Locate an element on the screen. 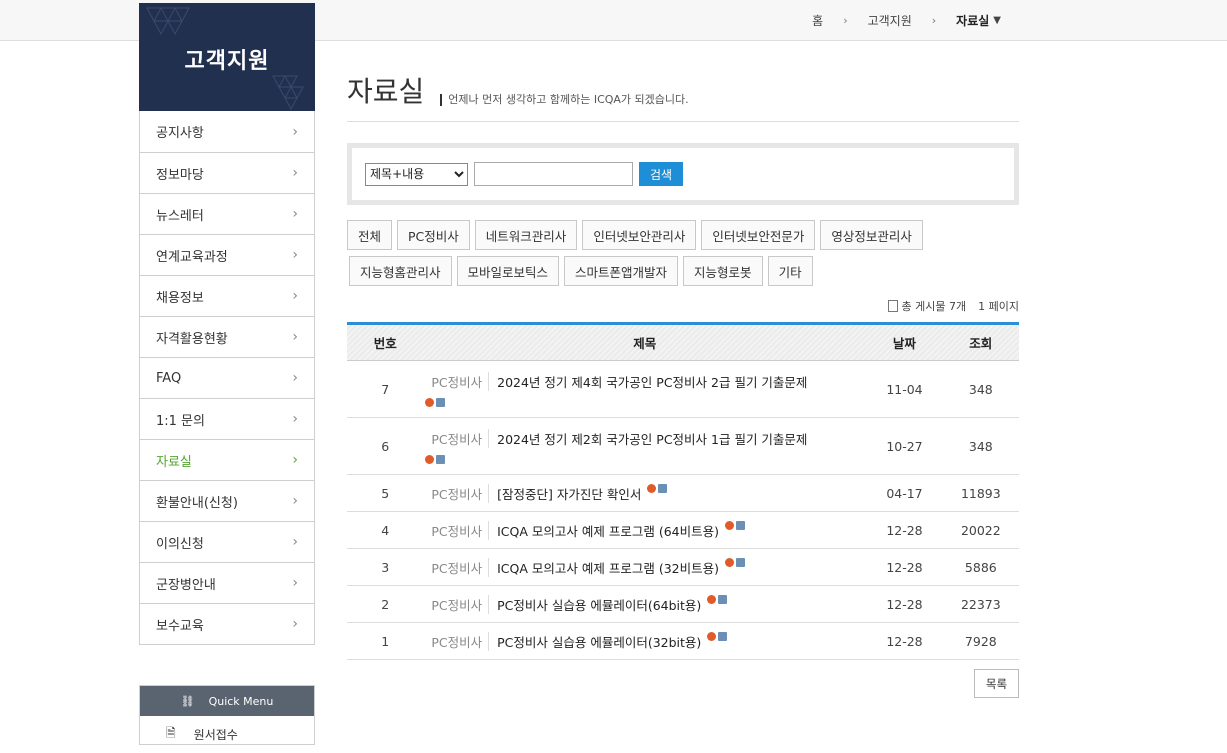  row-date: 04-17 is located at coordinates (904, 493).